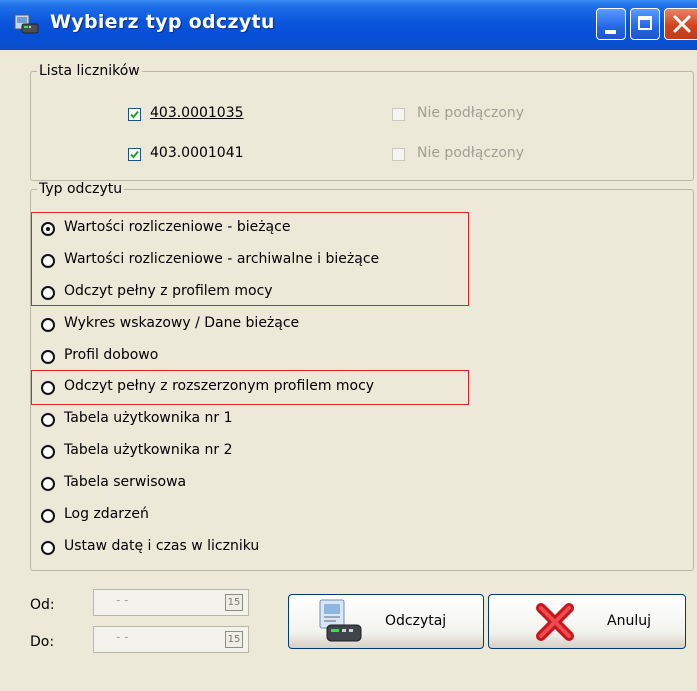 This screenshot has height=691, width=697. What do you see at coordinates (148, 450) in the screenshot?
I see `option-label-8: Tabela użytkownika nr 2` at bounding box center [148, 450].